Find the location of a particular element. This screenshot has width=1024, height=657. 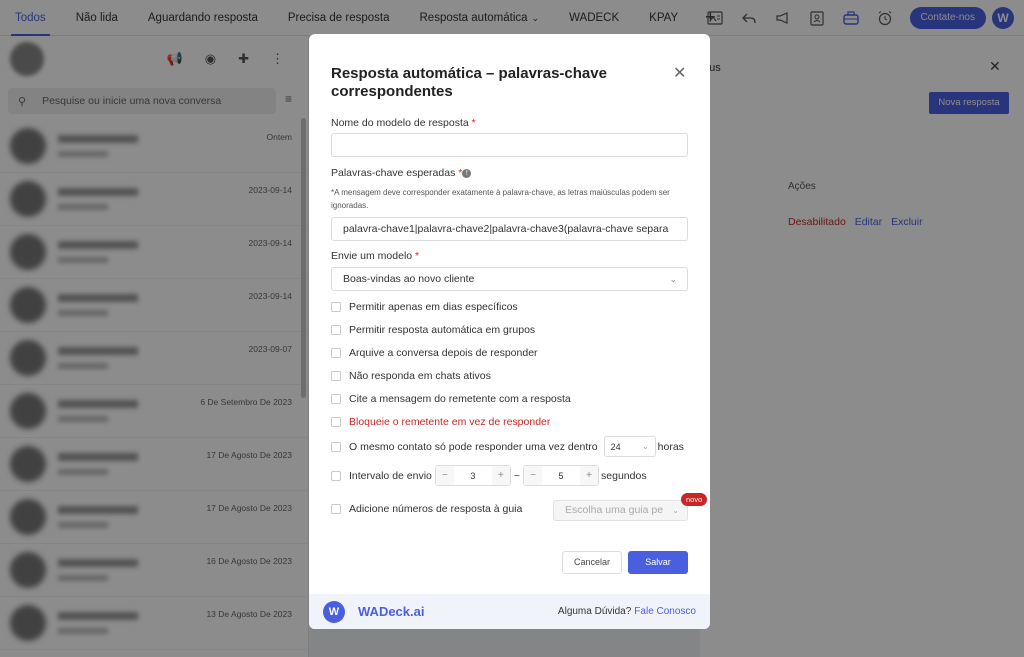

option-add-to-tab: Adicione números de resposta à guia is located at coordinates (426, 509).